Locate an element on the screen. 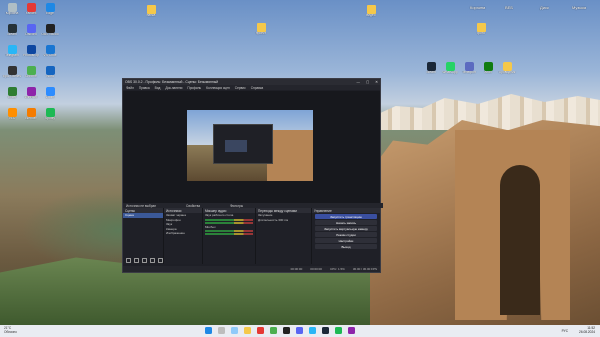 The image size is (600, 337). folder-label: видео is located at coordinates (371, 15).